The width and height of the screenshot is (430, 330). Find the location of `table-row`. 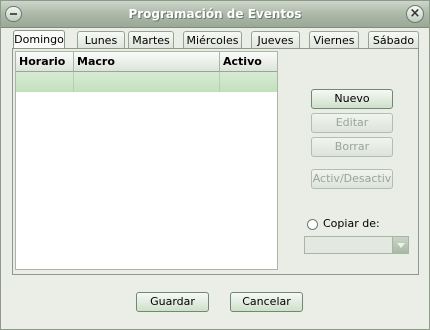

table-row is located at coordinates (146, 82).